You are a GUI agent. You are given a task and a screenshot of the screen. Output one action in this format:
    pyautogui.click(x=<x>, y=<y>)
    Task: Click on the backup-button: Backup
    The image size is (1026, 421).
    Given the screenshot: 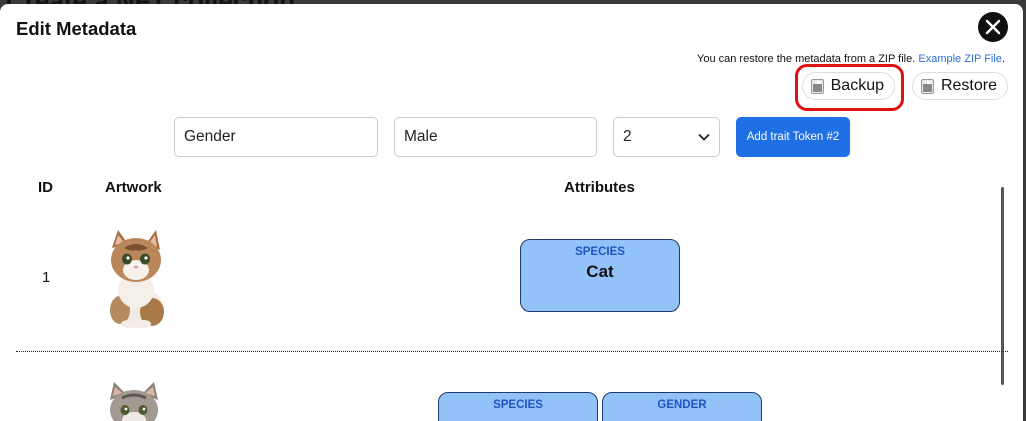 What is the action you would take?
    pyautogui.click(x=848, y=86)
    